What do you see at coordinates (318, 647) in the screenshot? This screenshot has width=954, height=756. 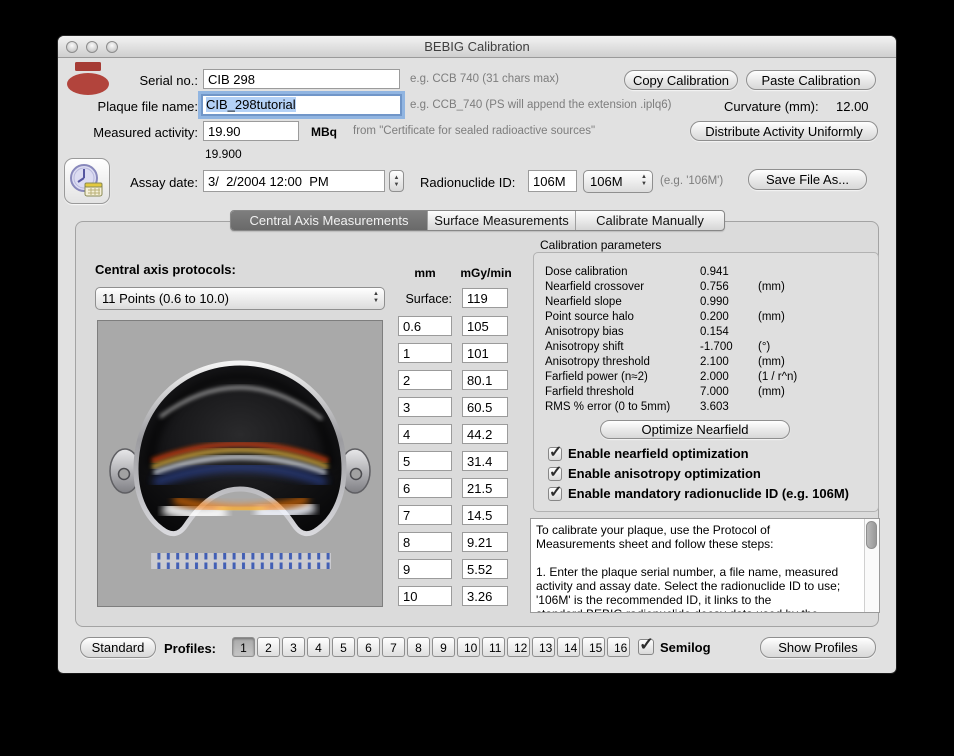 I see `profile-button-4: 4` at bounding box center [318, 647].